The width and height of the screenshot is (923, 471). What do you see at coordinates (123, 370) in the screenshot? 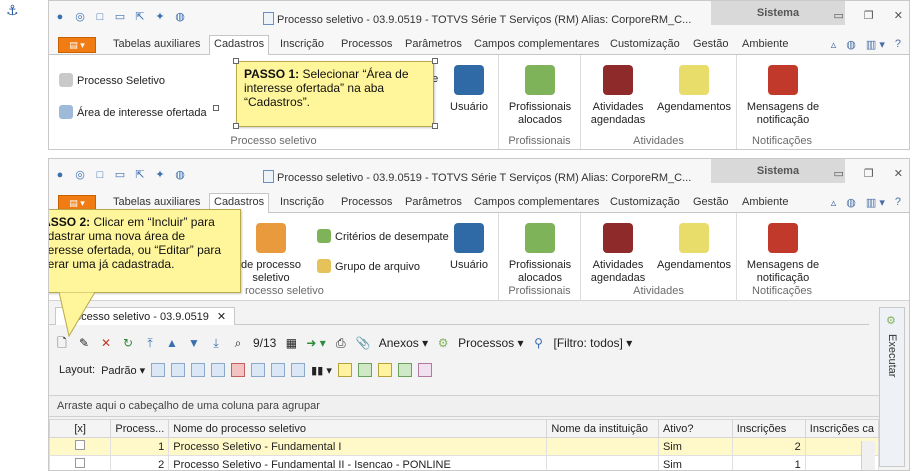
I see `layout-select: Padrão ▾` at bounding box center [123, 370].